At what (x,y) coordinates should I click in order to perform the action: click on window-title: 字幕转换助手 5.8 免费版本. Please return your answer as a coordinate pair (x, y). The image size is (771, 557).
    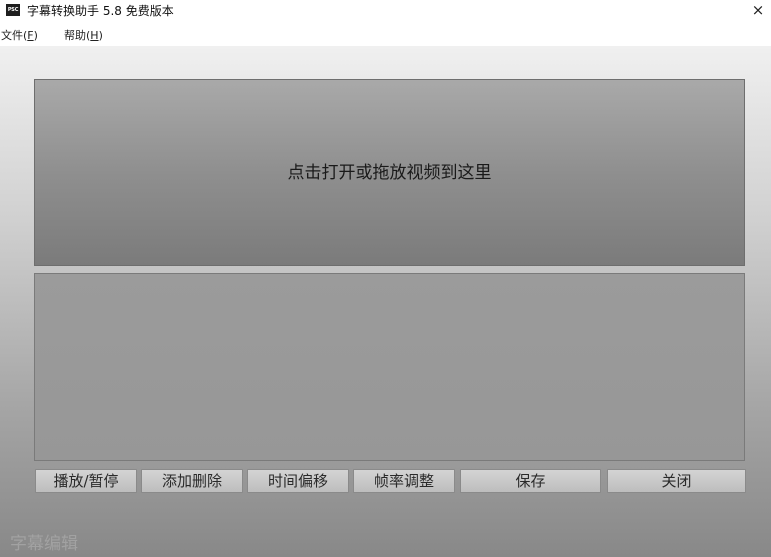
    Looking at the image, I should click on (100, 11).